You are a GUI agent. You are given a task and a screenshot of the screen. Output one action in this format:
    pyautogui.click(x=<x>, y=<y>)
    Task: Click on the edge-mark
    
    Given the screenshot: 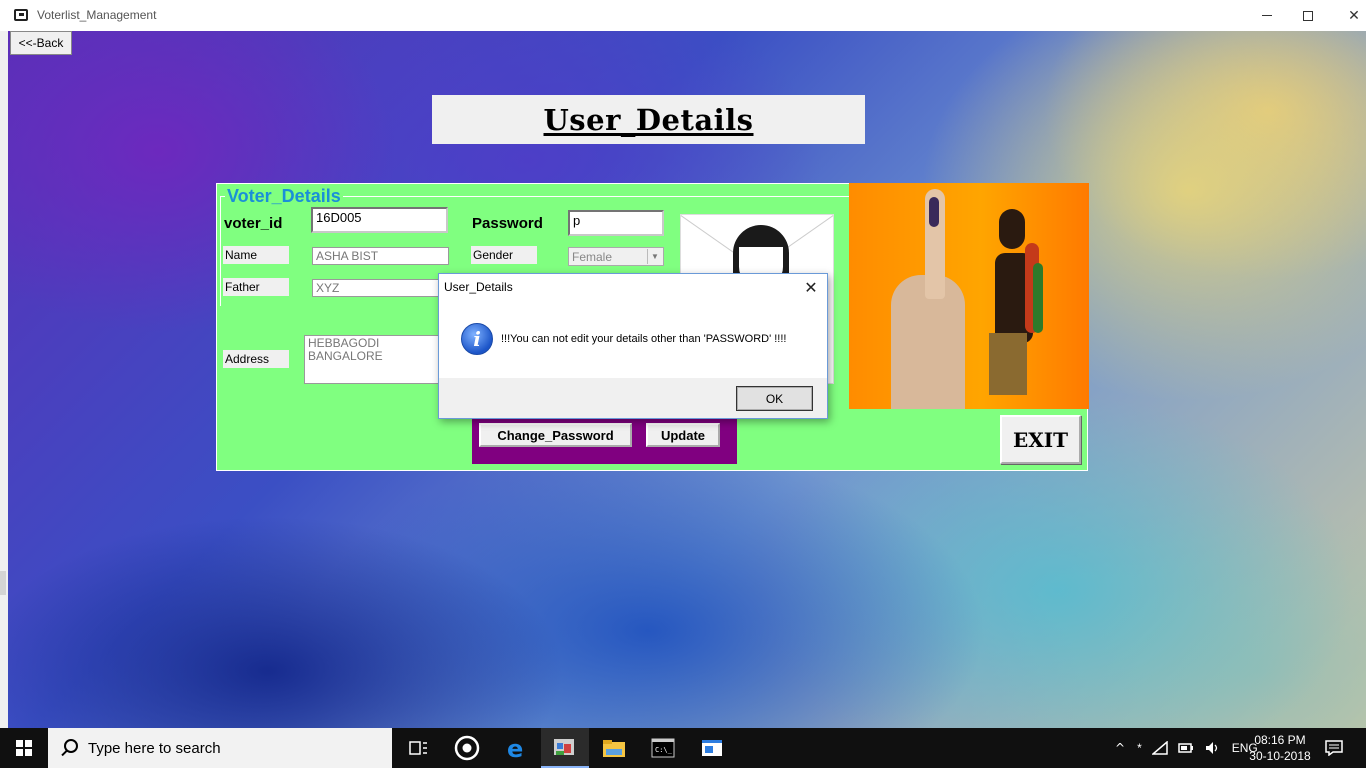 What is the action you would take?
    pyautogui.click(x=3, y=583)
    